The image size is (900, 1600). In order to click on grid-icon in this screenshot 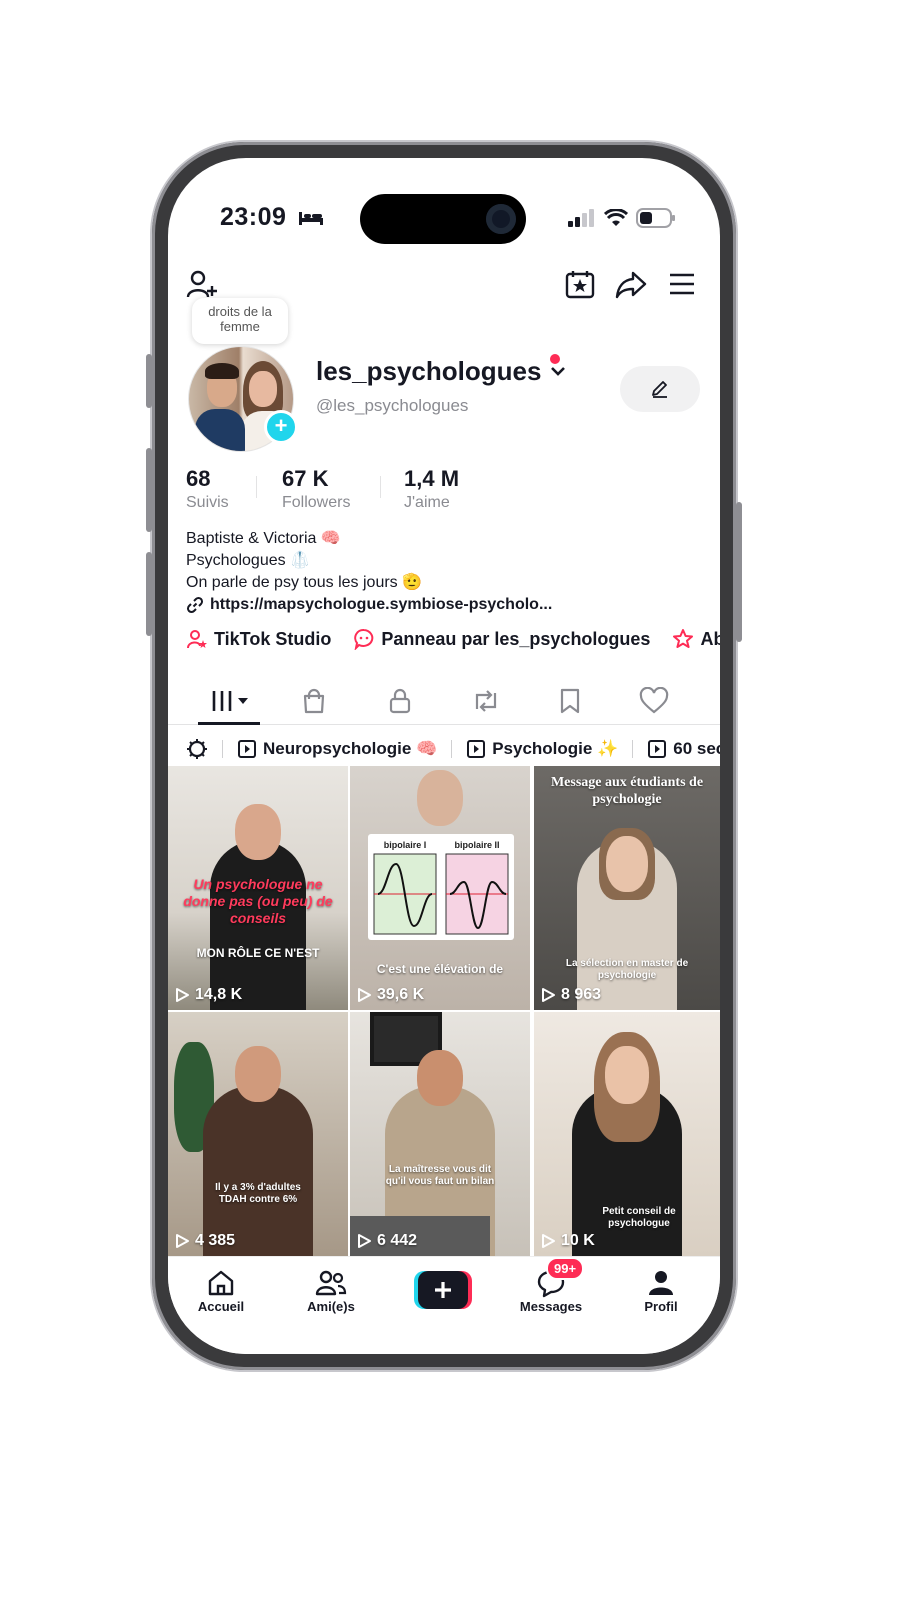, I will do `click(230, 701)`.